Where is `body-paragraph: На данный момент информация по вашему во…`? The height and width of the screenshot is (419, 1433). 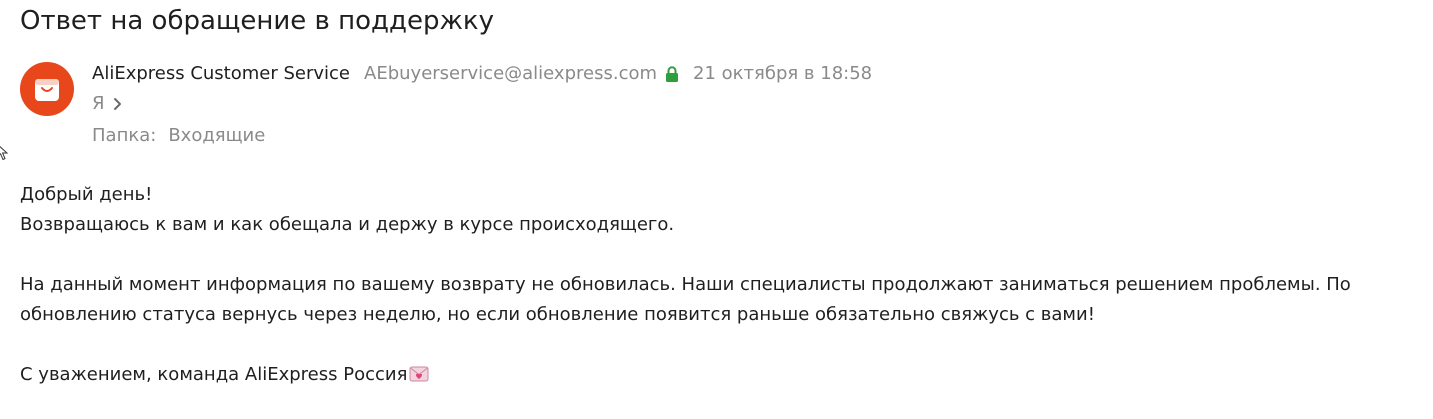 body-paragraph: На данный момент информация по вашему во… is located at coordinates (685, 299).